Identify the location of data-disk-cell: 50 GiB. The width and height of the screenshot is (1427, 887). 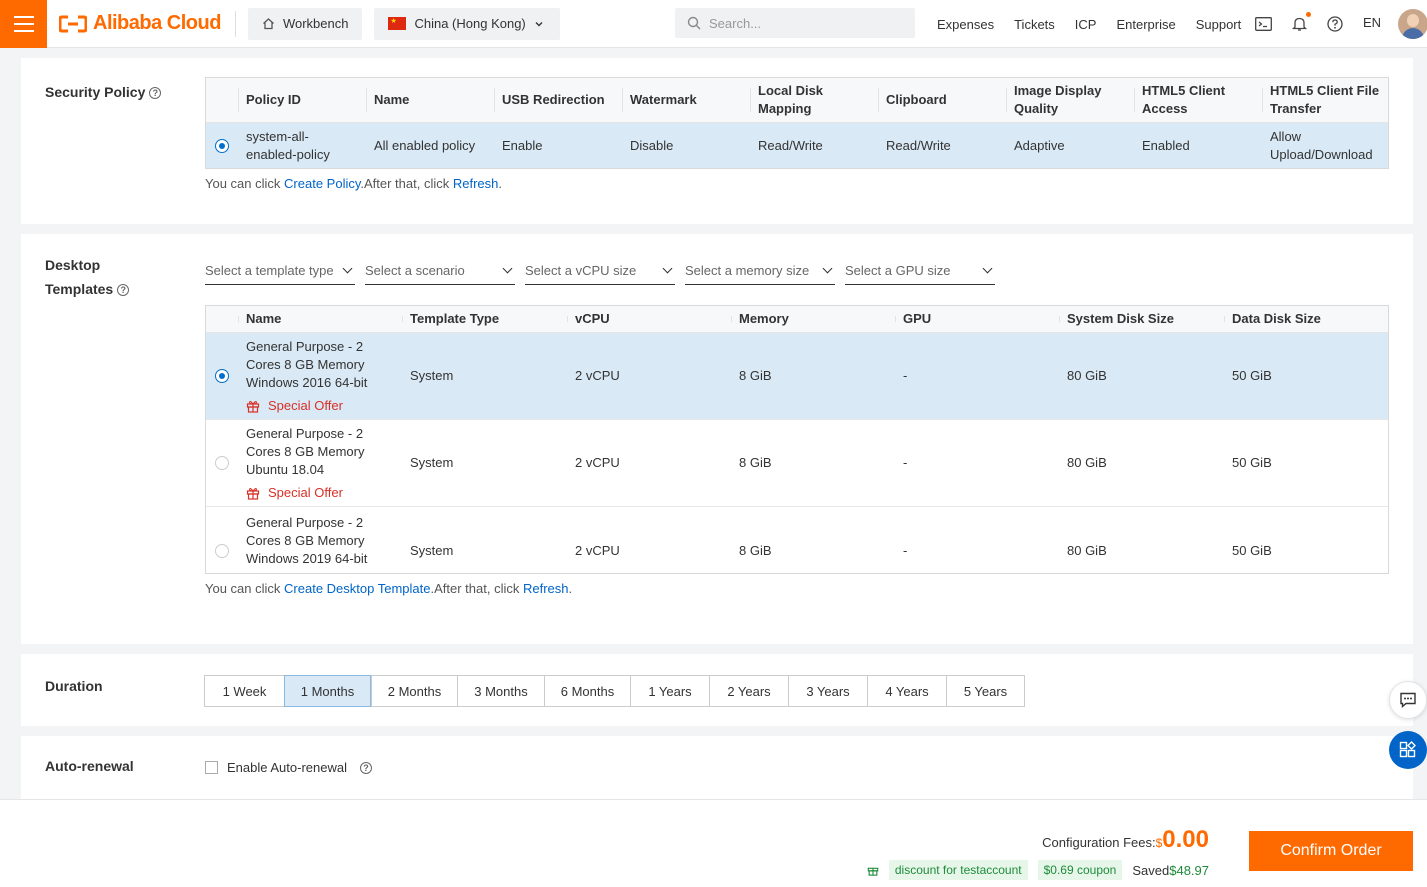
(1252, 462).